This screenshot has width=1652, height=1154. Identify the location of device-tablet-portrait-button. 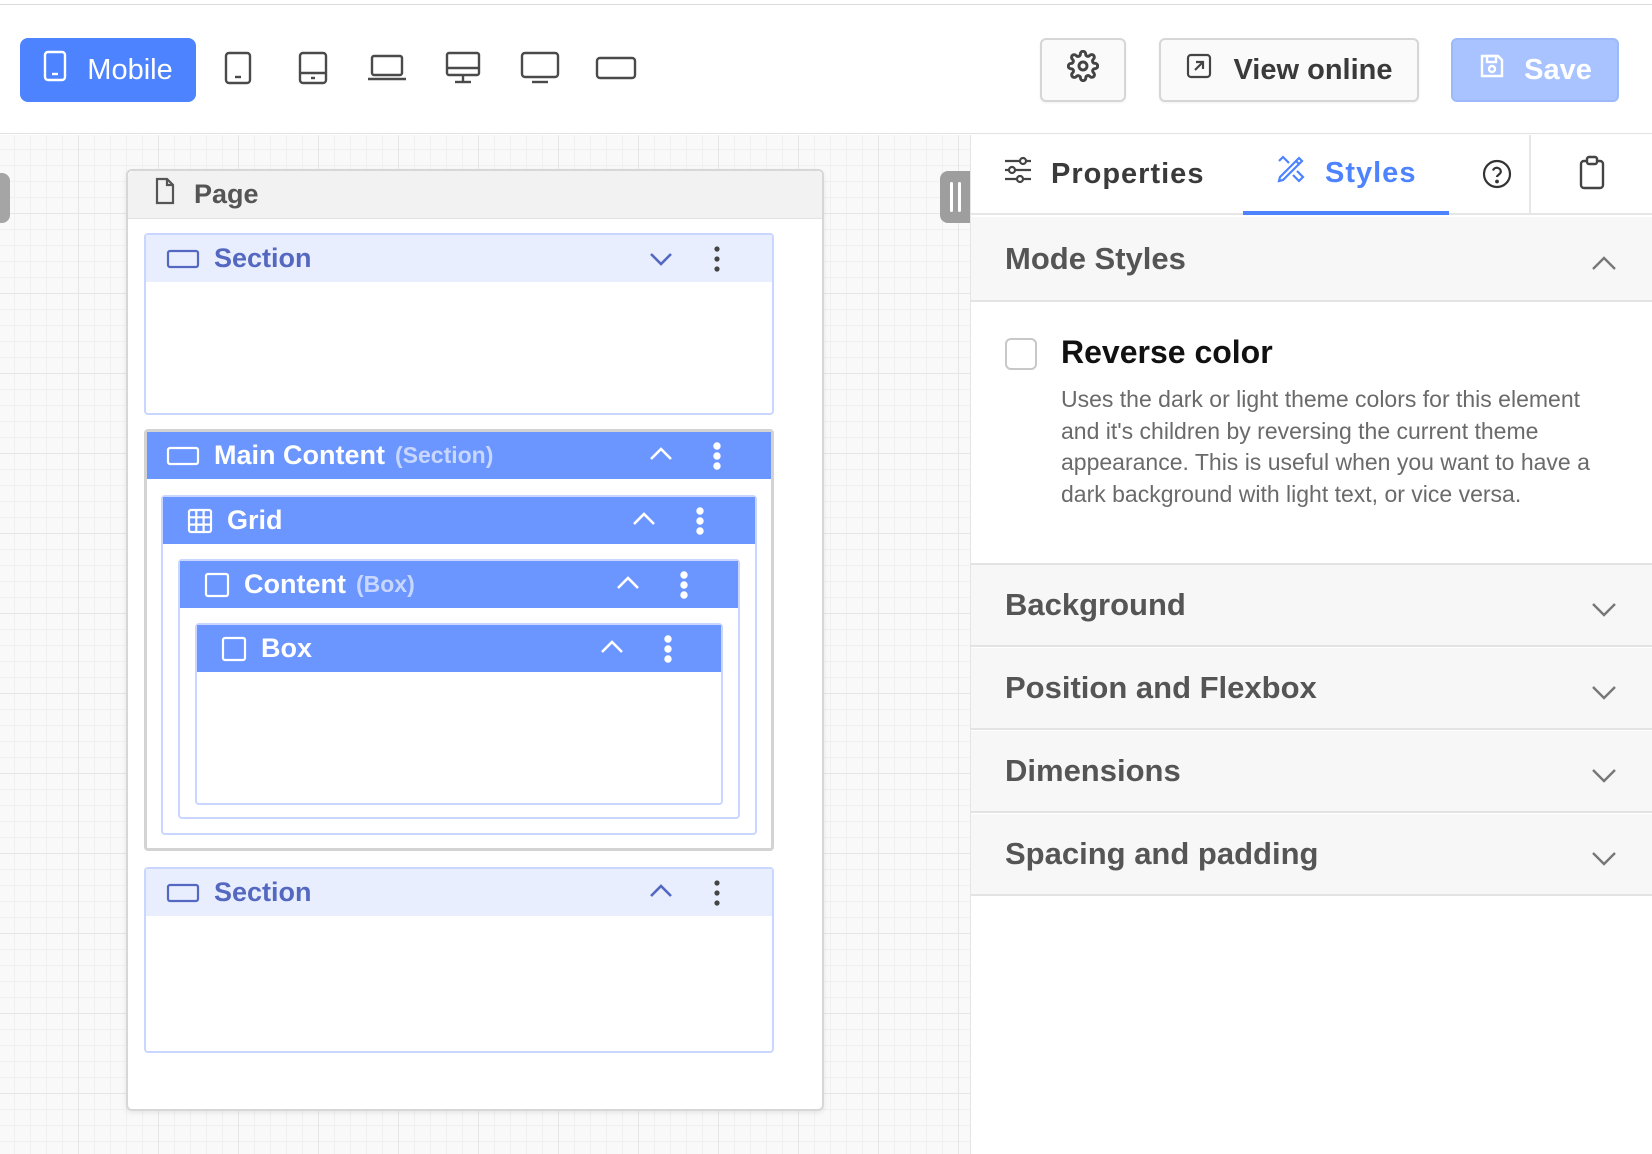
(238, 70).